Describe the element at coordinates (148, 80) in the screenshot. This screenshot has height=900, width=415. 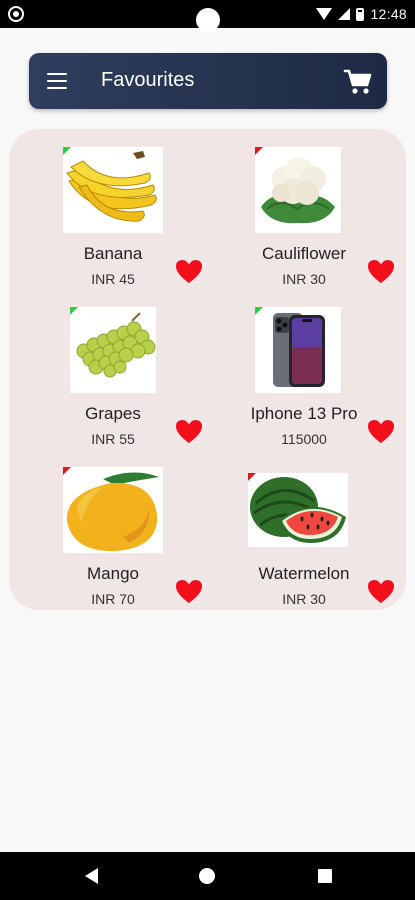
I see `page-title: Favourites` at that location.